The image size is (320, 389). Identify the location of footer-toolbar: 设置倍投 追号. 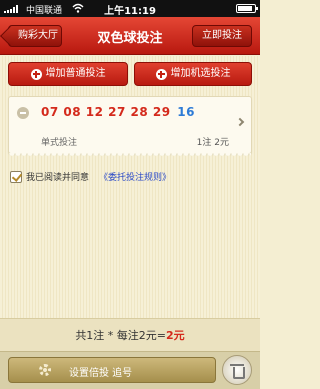
(130, 370).